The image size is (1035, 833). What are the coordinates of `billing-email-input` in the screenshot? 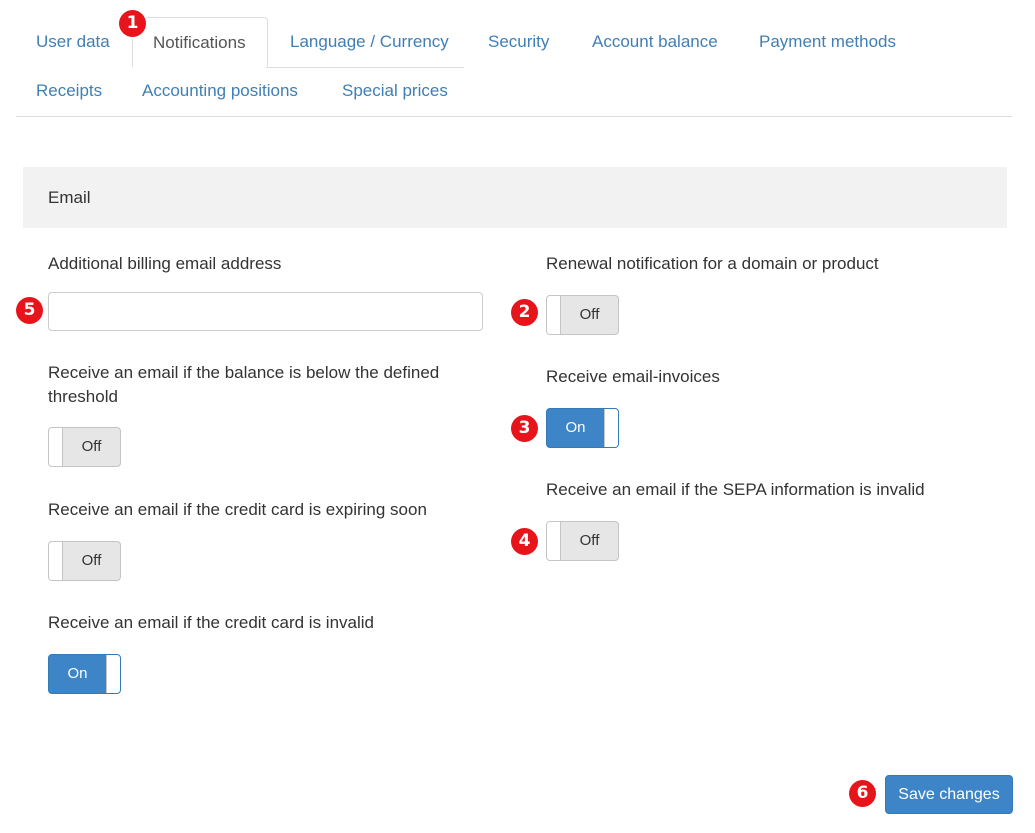 It's located at (265, 311).